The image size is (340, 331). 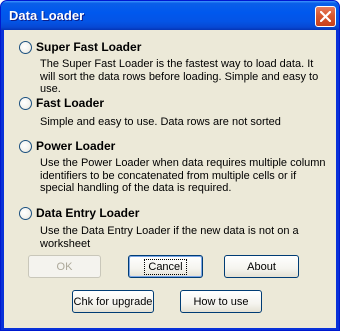 I want to click on ok-button: OK, so click(x=64, y=266).